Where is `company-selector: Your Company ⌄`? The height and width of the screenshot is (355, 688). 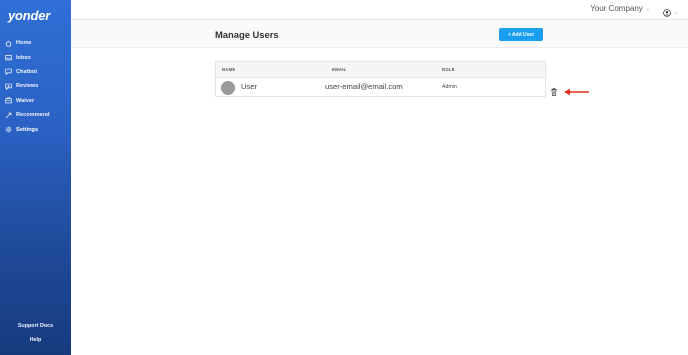
company-selector: Your Company ⌄ is located at coordinates (620, 8).